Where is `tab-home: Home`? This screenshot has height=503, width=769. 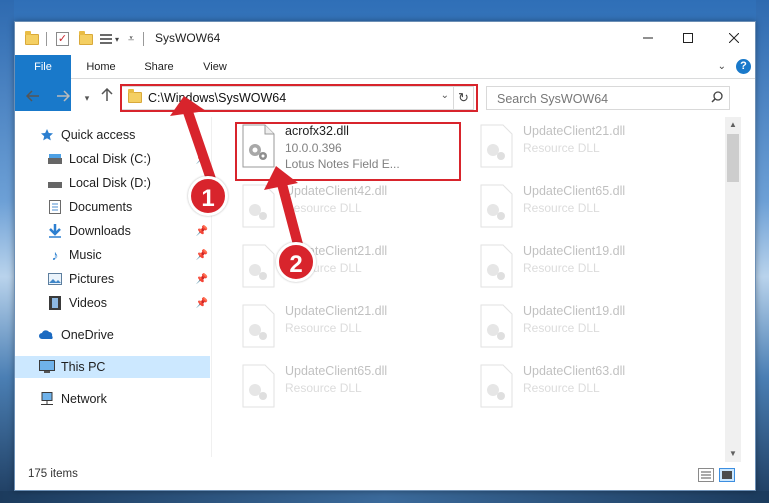
tab-home: Home is located at coordinates (101, 67).